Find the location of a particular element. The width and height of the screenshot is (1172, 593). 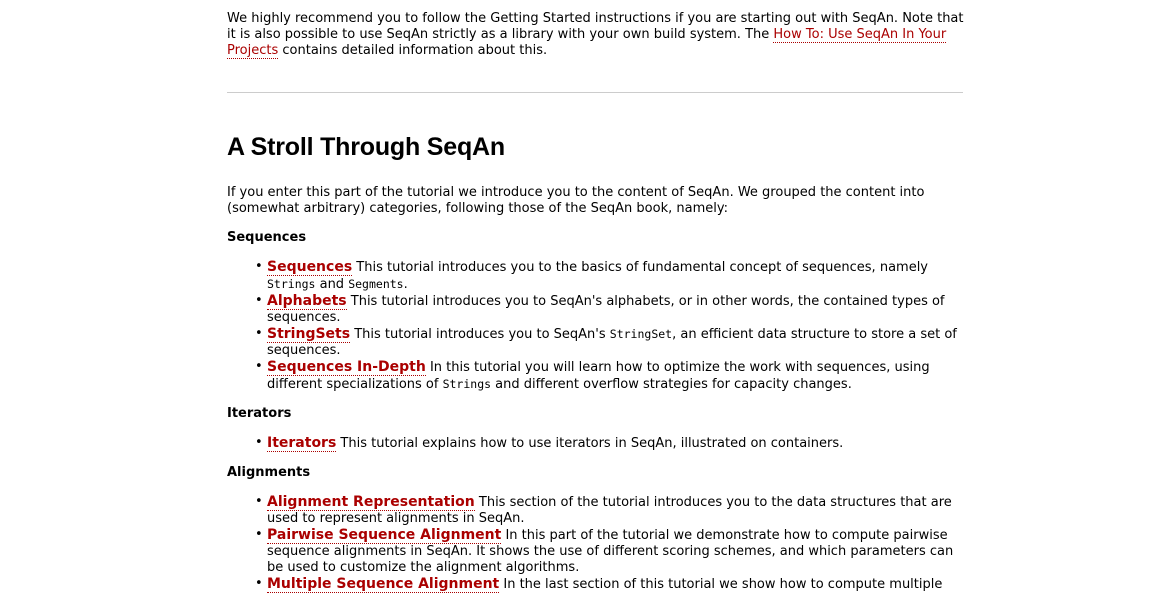

multiple-sequence-alignment-link: Multiple Sequence Alignment is located at coordinates (383, 584).